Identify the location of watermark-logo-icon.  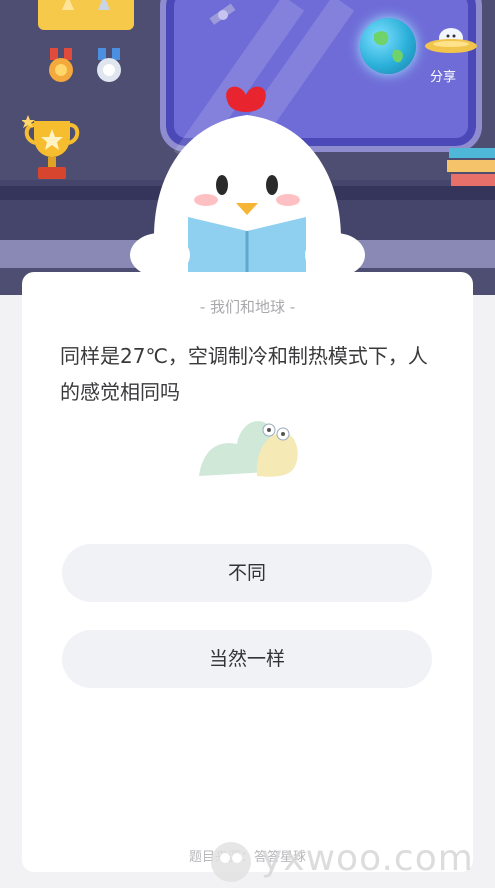
(231, 862).